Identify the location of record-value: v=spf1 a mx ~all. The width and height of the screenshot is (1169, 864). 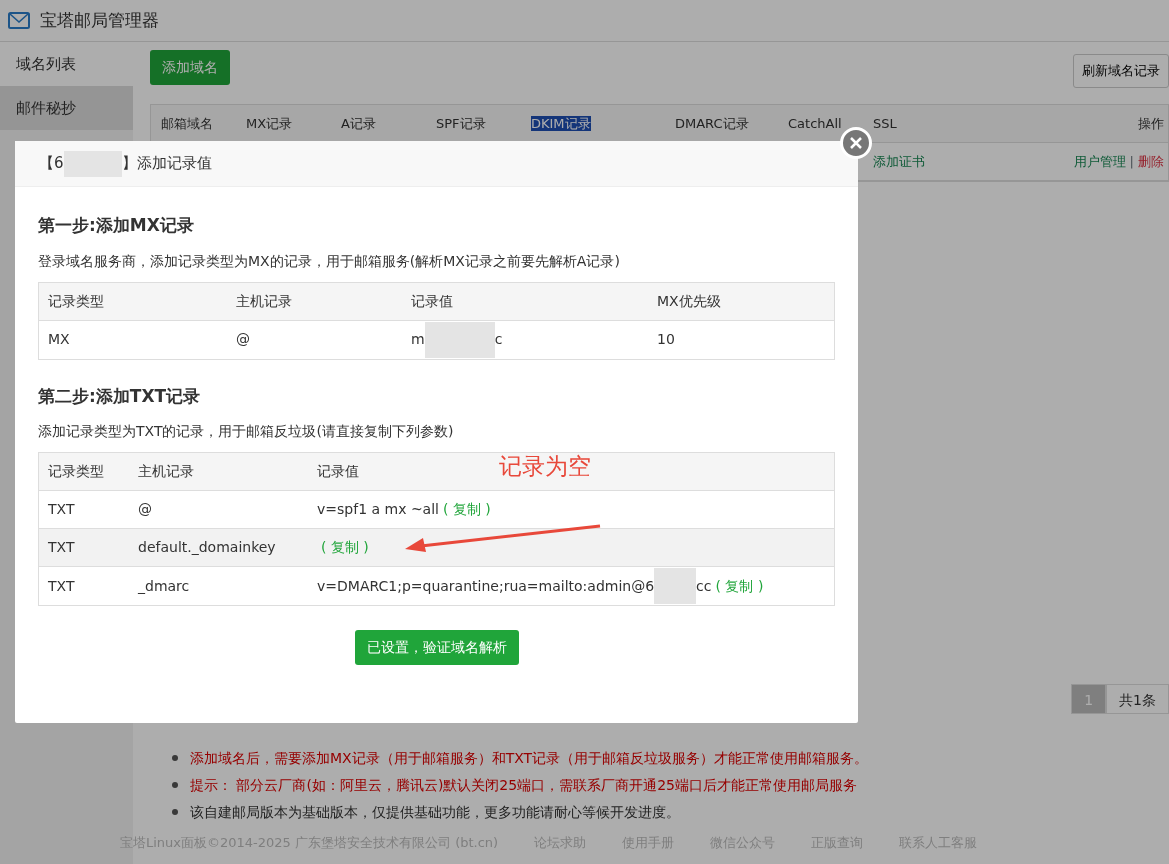
(378, 509).